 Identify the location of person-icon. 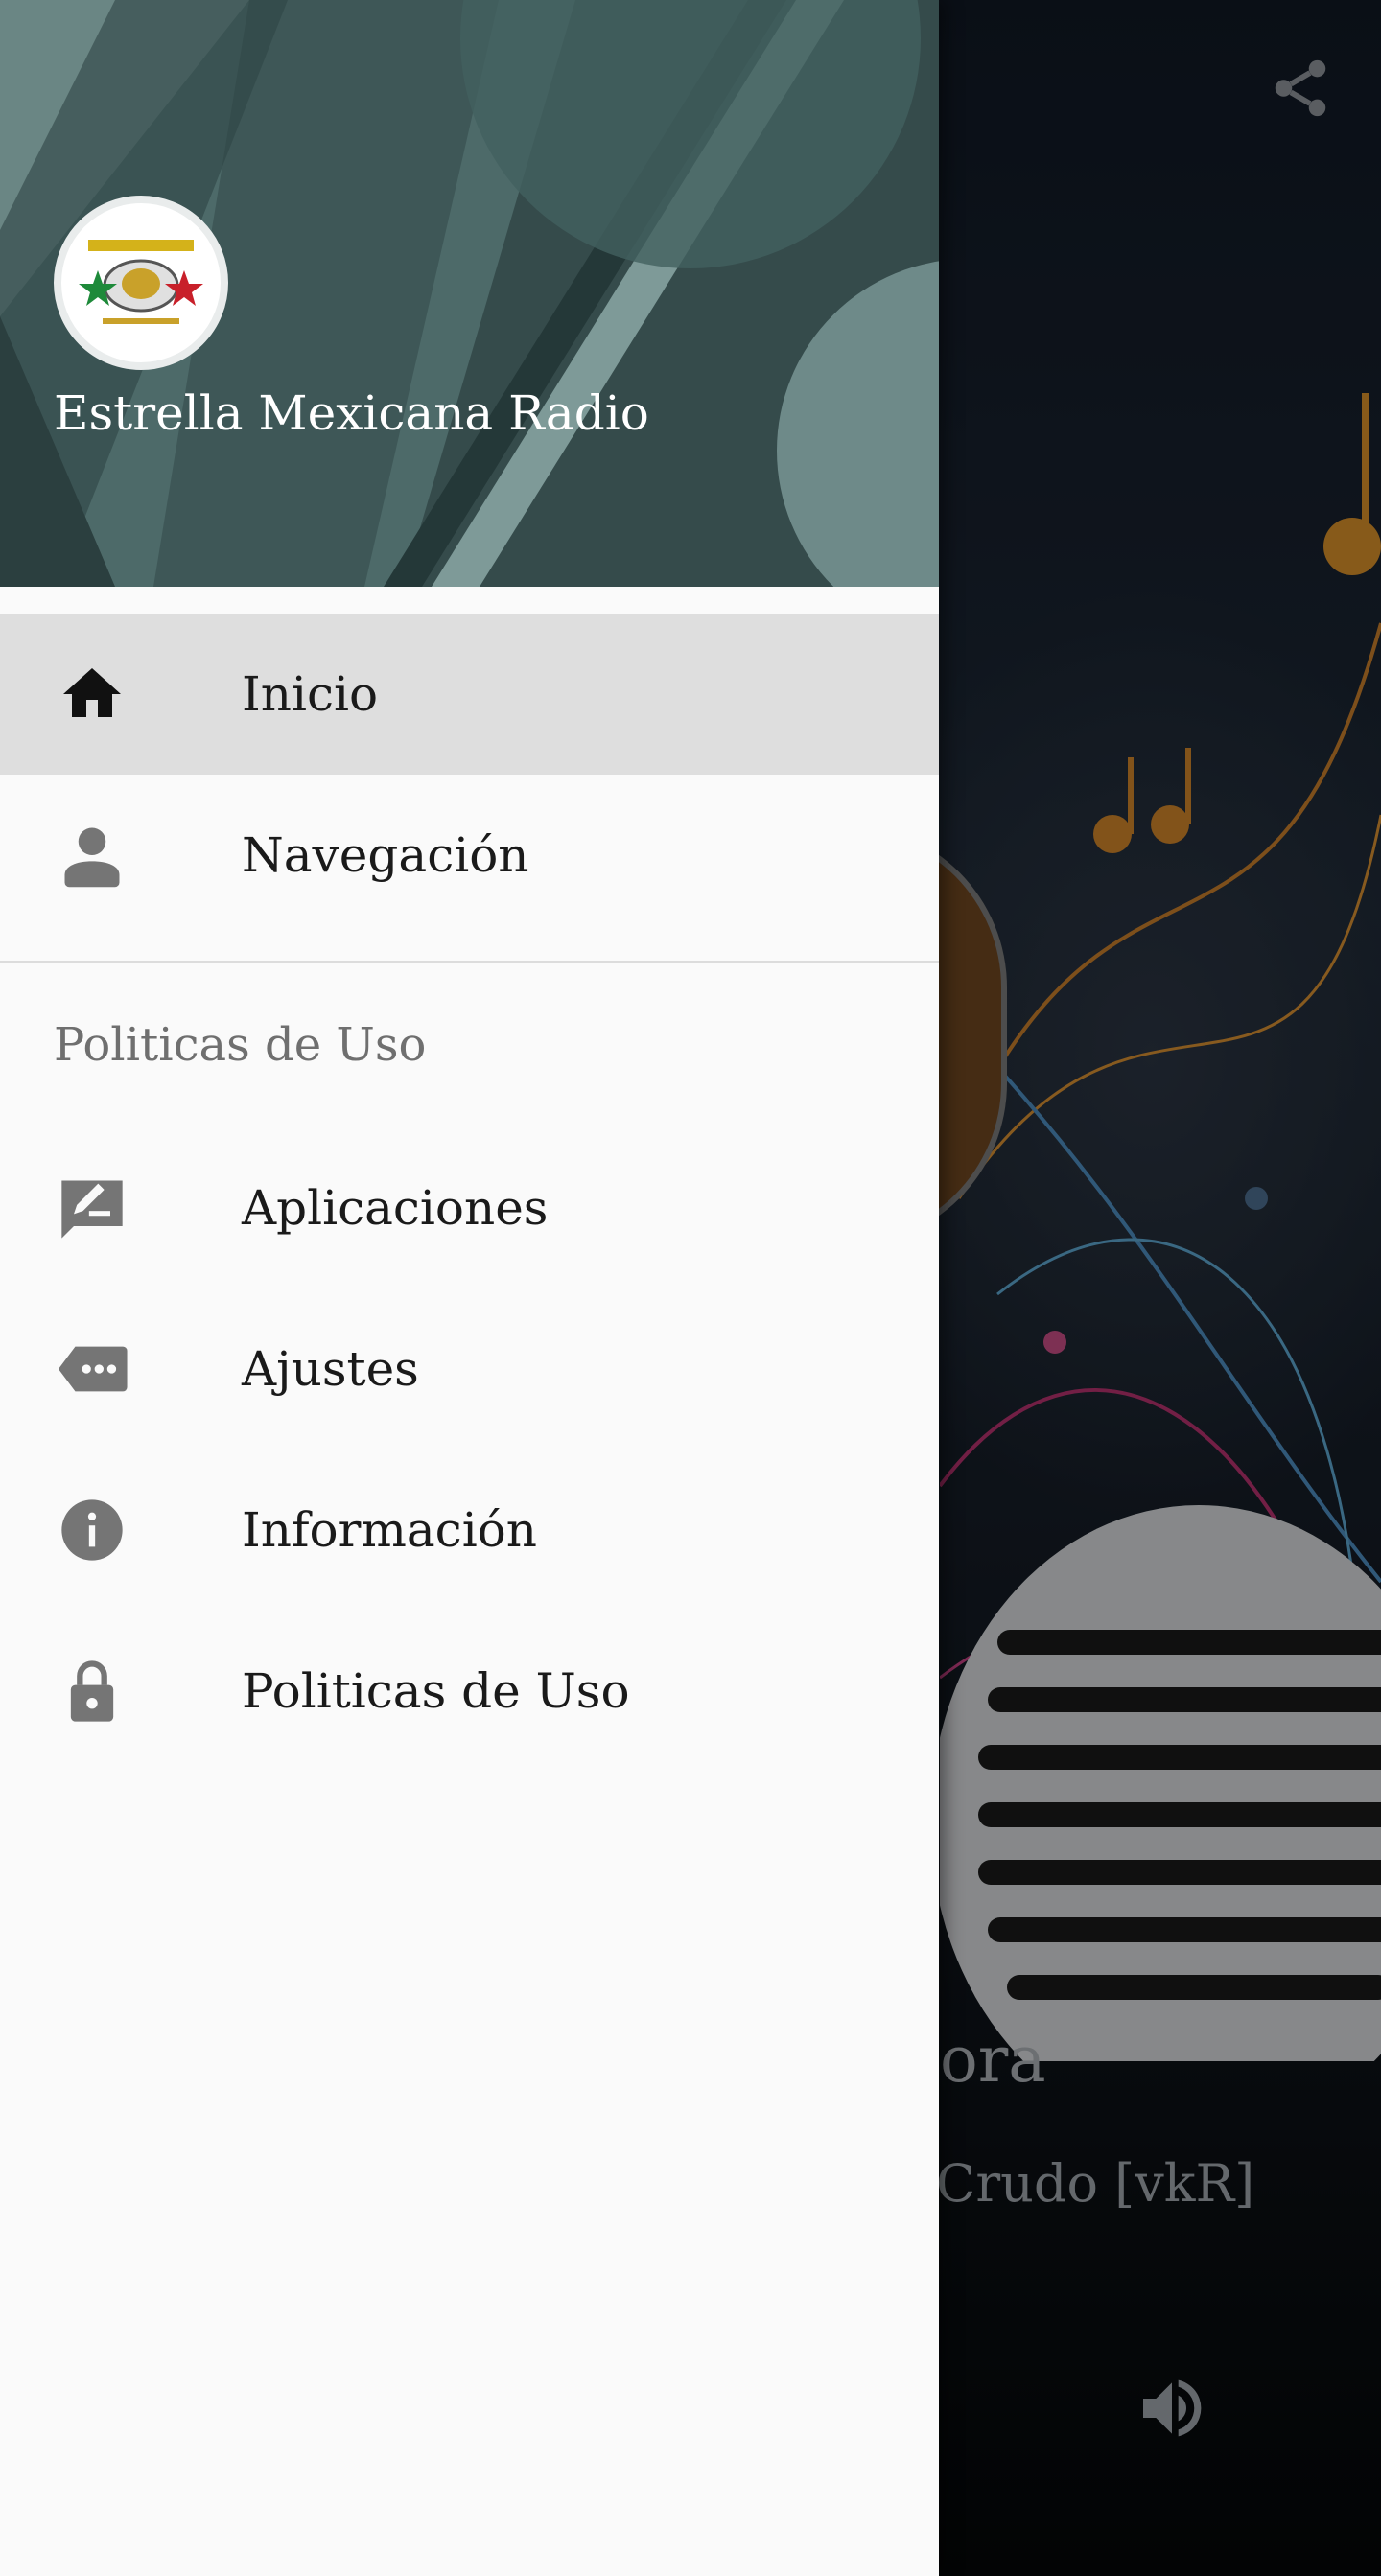
(93, 856).